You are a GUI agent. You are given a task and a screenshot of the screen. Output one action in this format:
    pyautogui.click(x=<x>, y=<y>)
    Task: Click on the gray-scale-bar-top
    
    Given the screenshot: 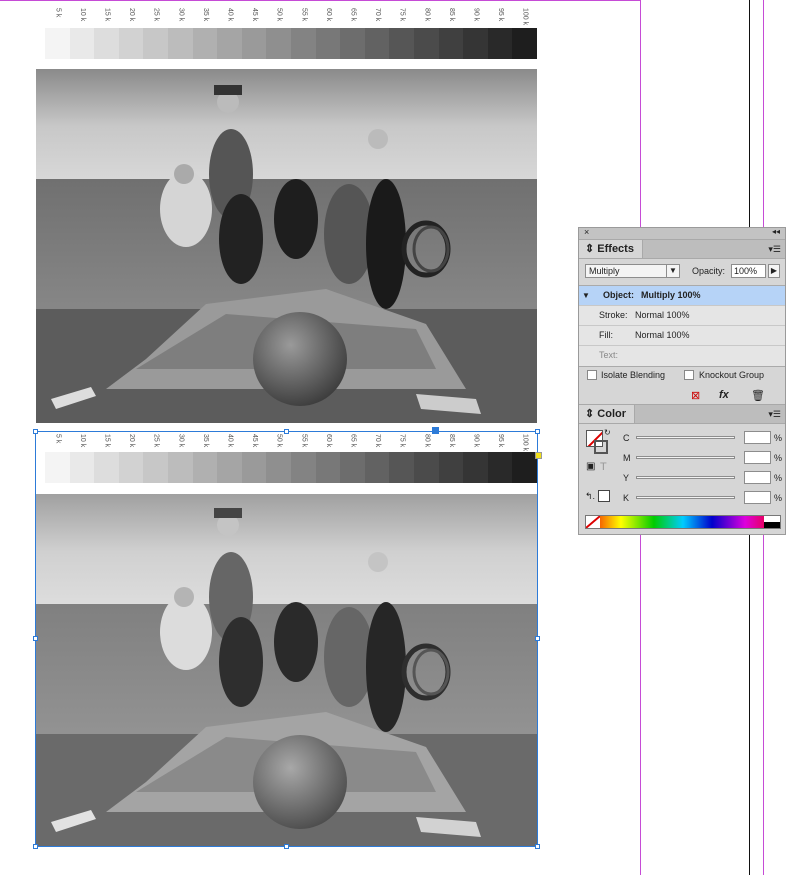 What is the action you would take?
    pyautogui.click(x=291, y=43)
    